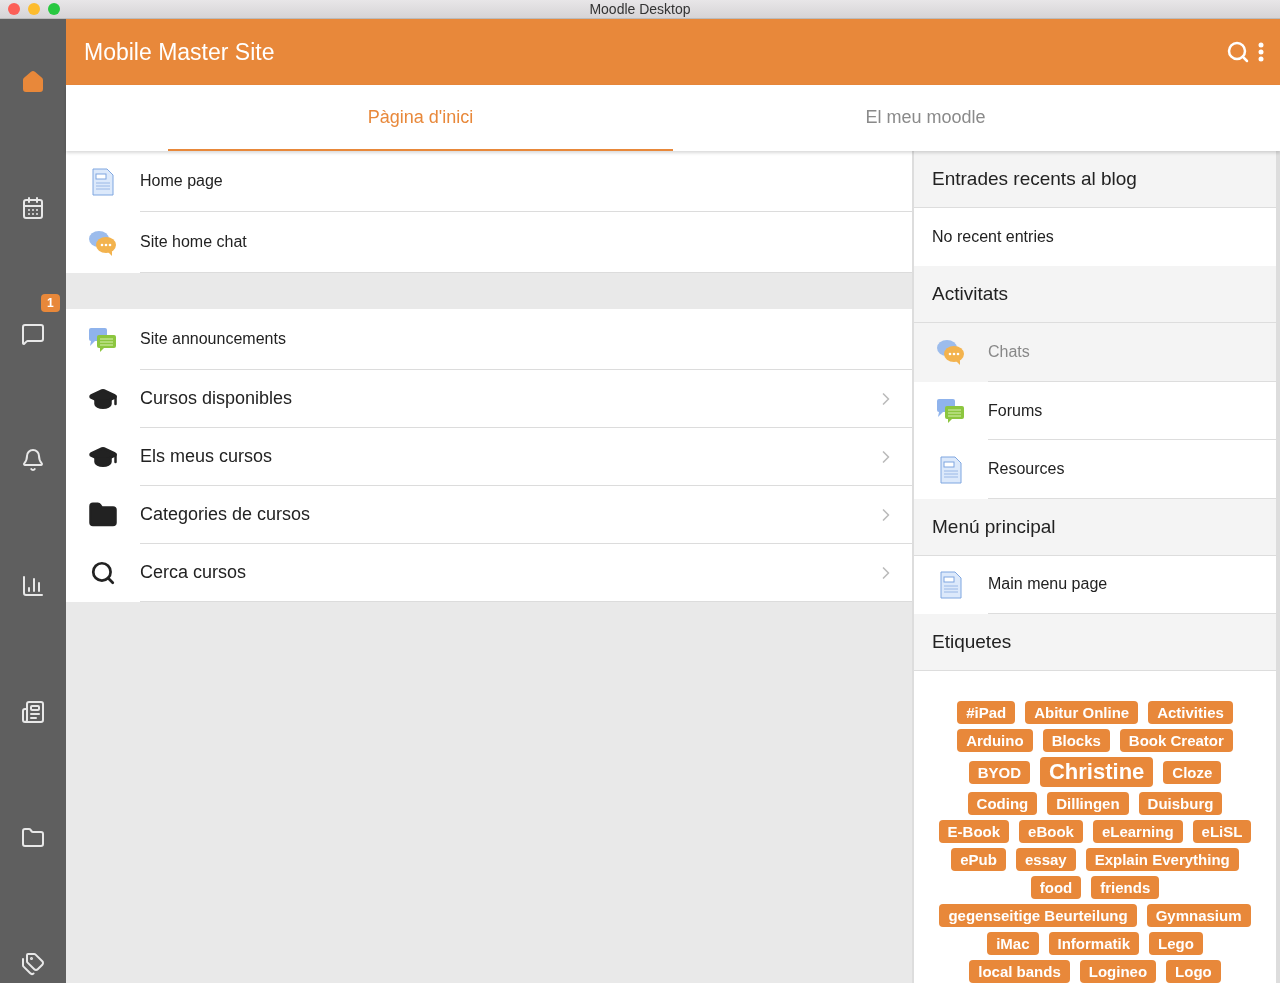 This screenshot has width=1280, height=983. Describe the element at coordinates (1019, 971) in the screenshot. I see `tag-link: local bands` at that location.